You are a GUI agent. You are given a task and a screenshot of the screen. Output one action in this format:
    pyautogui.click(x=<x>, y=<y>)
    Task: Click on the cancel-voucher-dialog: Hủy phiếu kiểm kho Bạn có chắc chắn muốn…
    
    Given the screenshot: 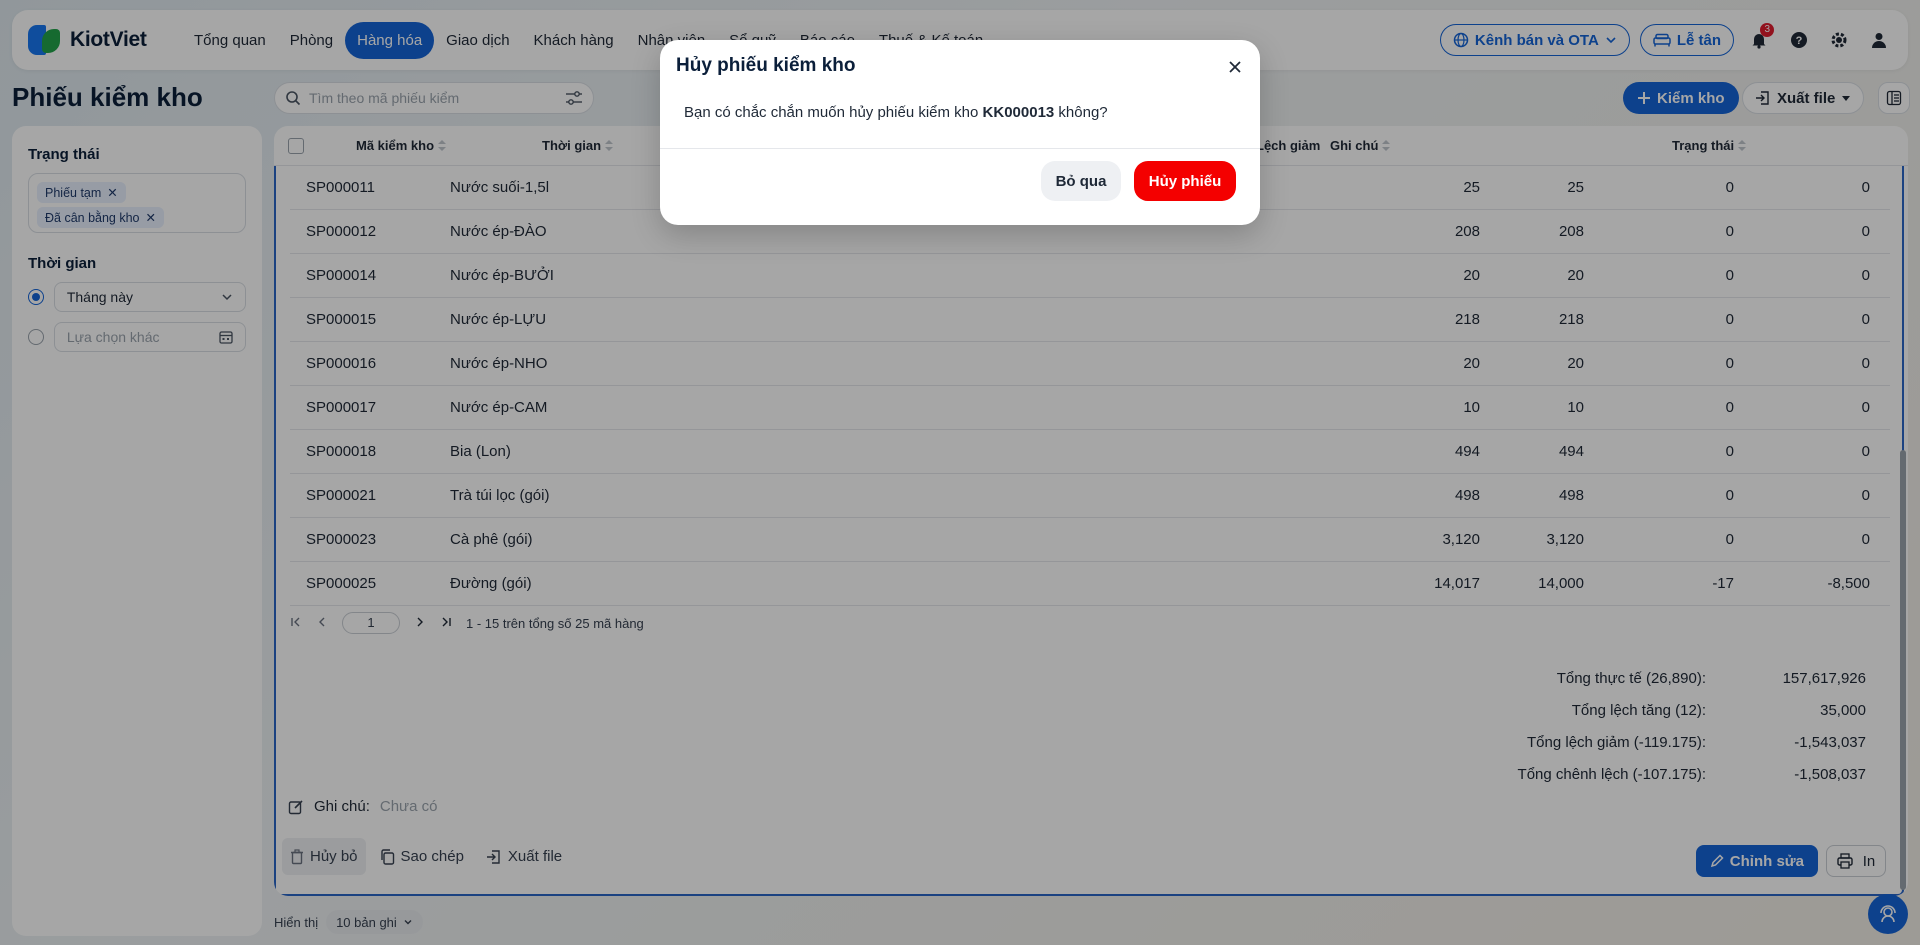 What is the action you would take?
    pyautogui.click(x=960, y=132)
    